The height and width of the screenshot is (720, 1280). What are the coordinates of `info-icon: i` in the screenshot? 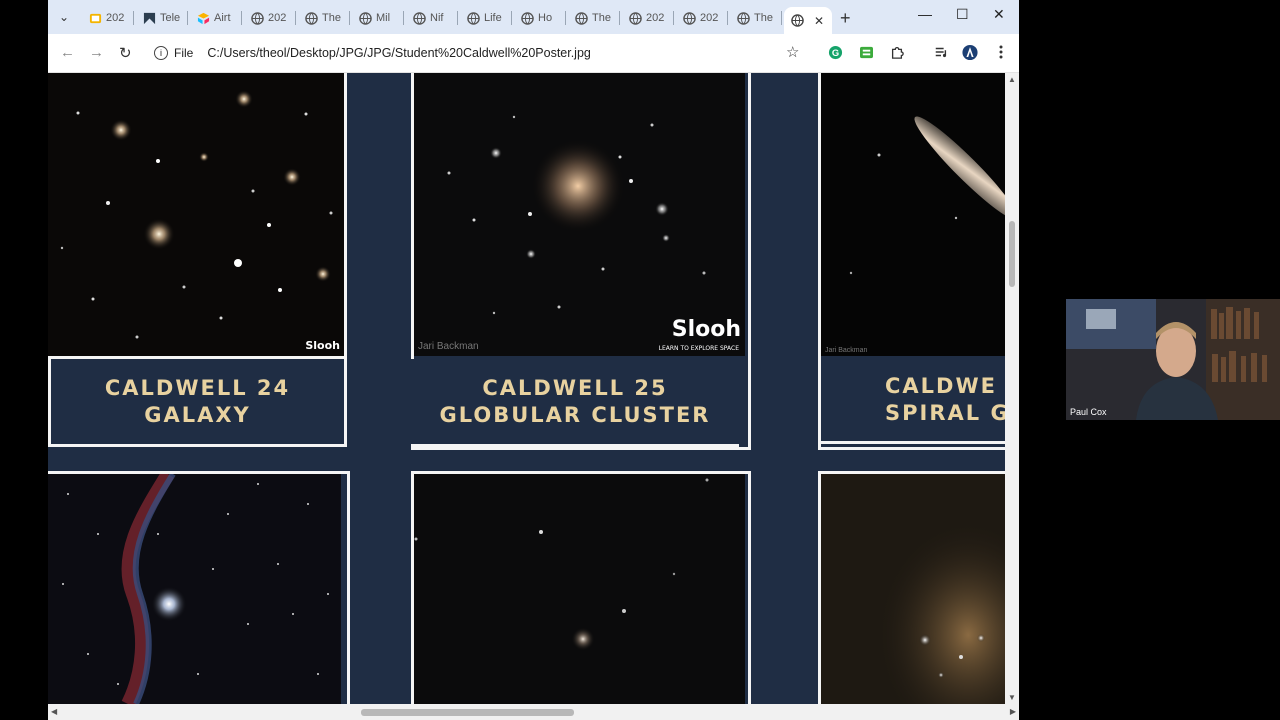 It's located at (161, 53).